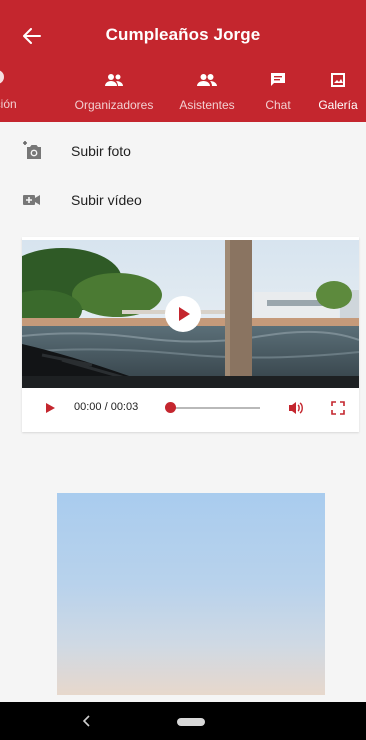 The width and height of the screenshot is (366, 740). I want to click on play-icon, so click(50, 408).